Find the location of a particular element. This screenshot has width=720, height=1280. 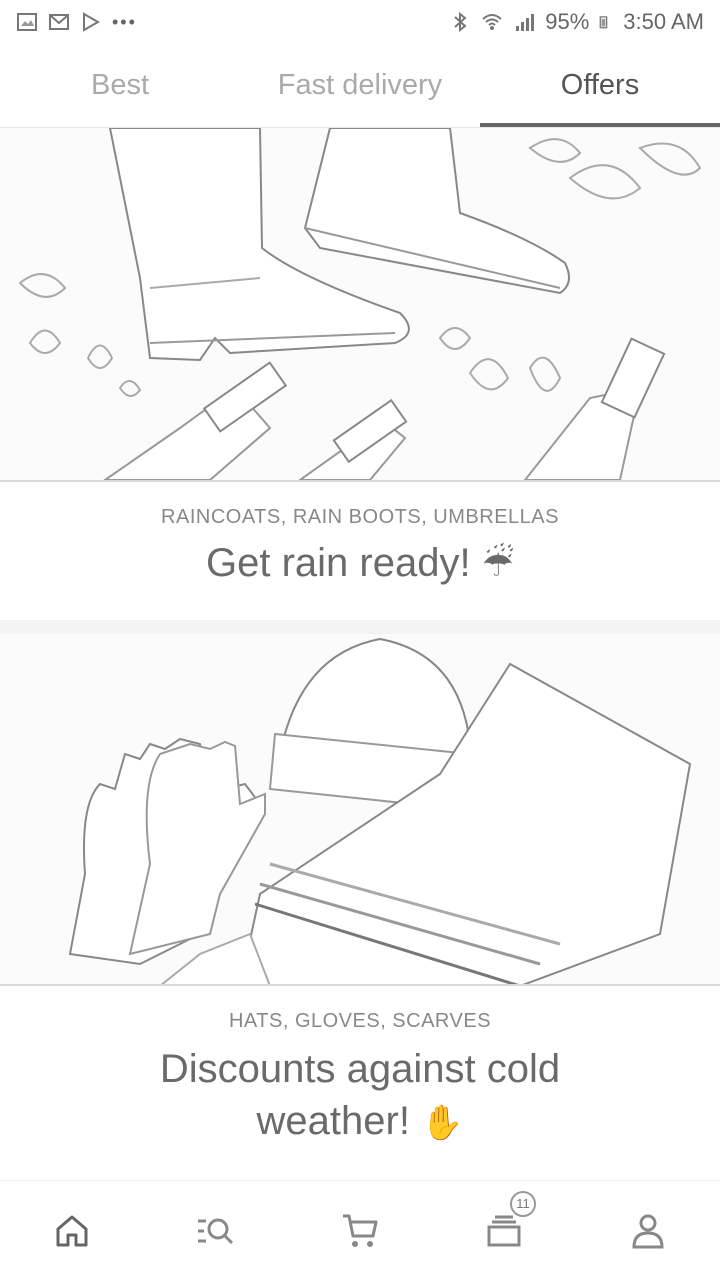

bottom-navigation: 11 is located at coordinates (360, 1230).